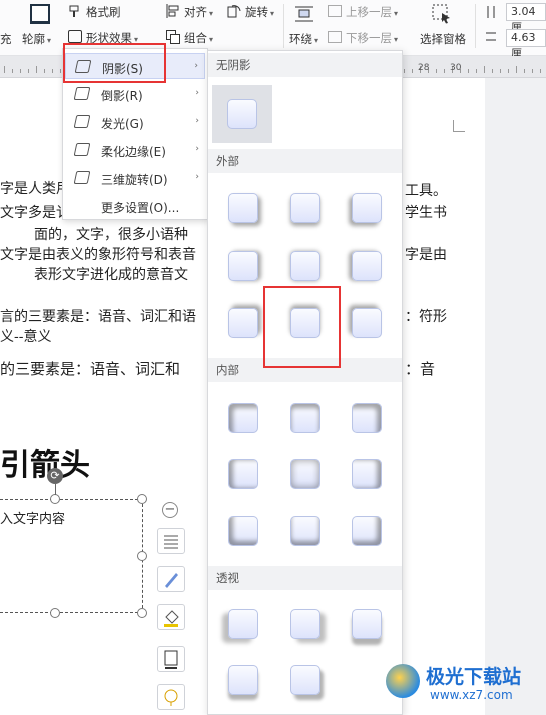 This screenshot has height=715, width=546. What do you see at coordinates (122, 69) in the screenshot?
I see `menu-item-label: 阴影(S)` at bounding box center [122, 69].